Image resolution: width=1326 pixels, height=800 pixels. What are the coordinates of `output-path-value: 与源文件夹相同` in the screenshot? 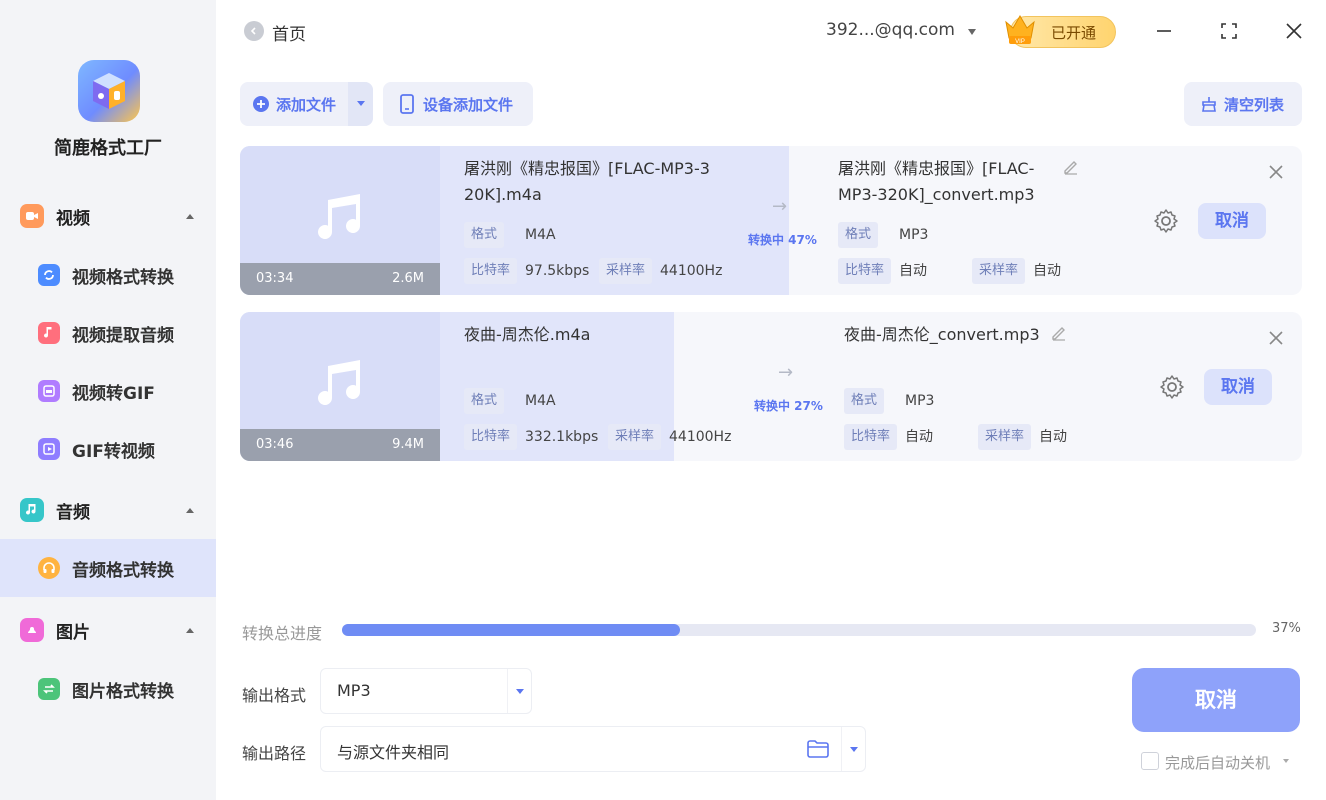 It's located at (393, 752).